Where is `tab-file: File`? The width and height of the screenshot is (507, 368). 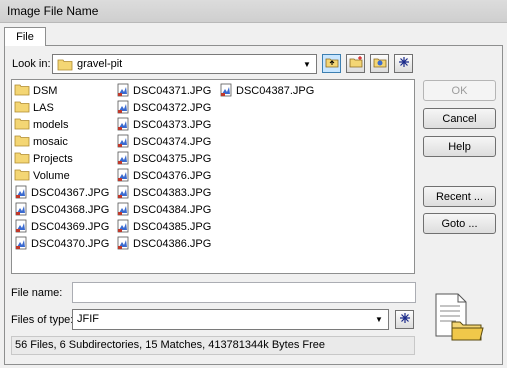 tab-file: File is located at coordinates (25, 36).